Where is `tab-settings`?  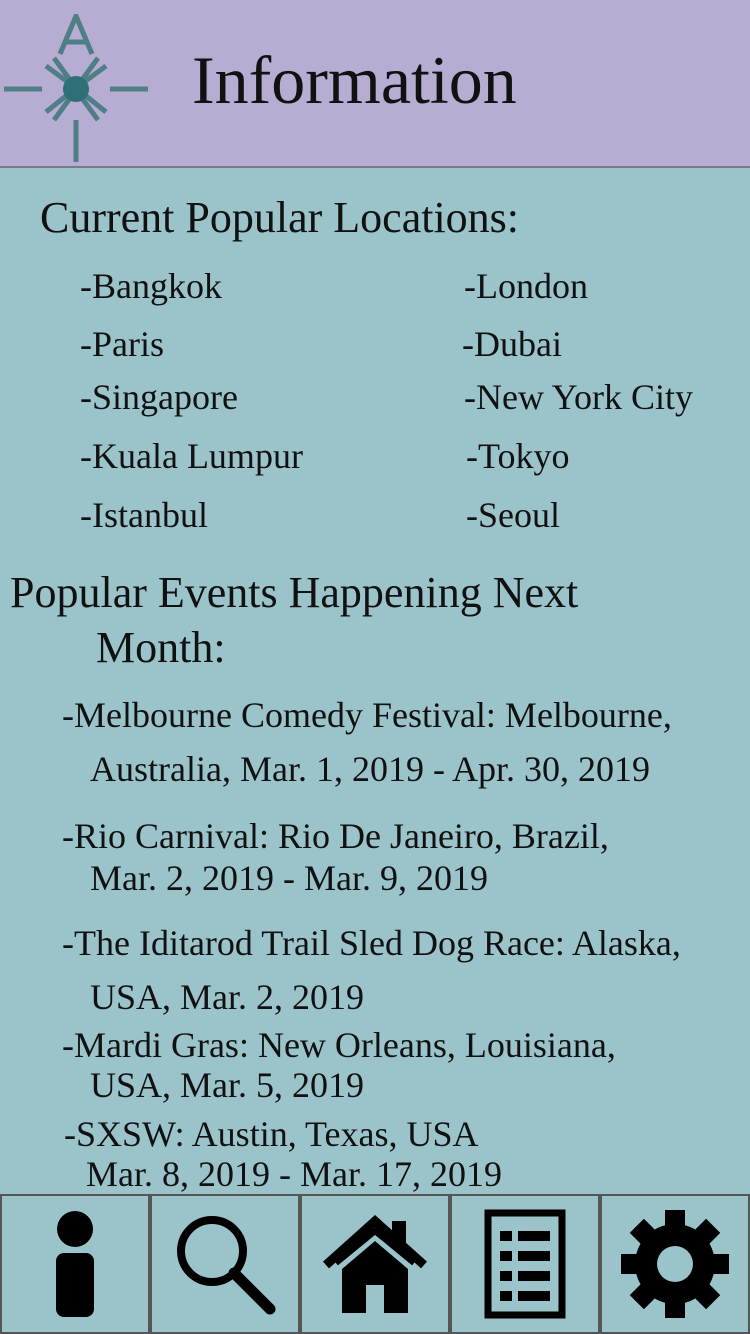 tab-settings is located at coordinates (675, 1264).